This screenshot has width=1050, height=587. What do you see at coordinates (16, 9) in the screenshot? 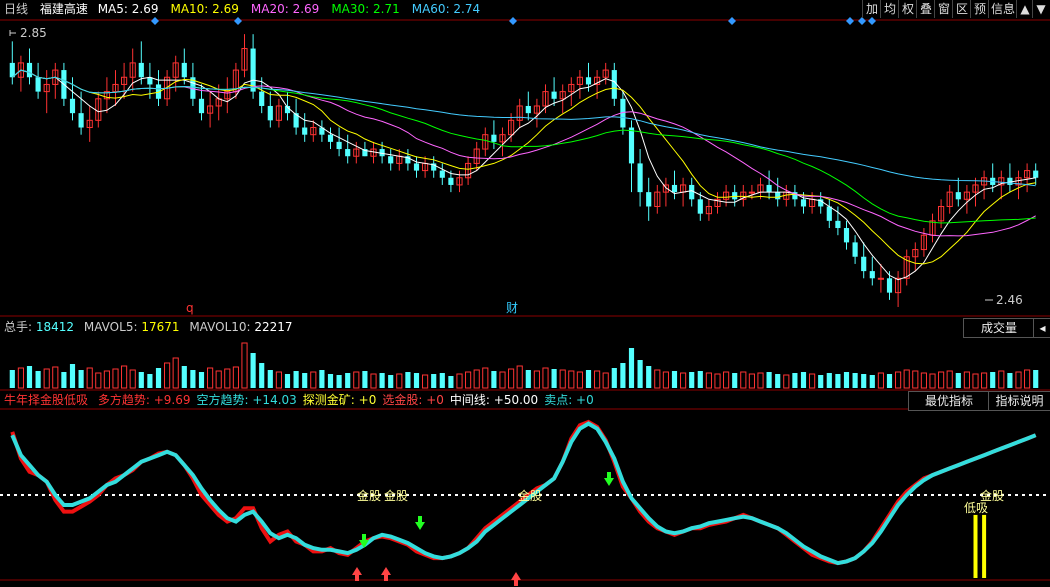
I see `period-label: 日线` at bounding box center [16, 9].